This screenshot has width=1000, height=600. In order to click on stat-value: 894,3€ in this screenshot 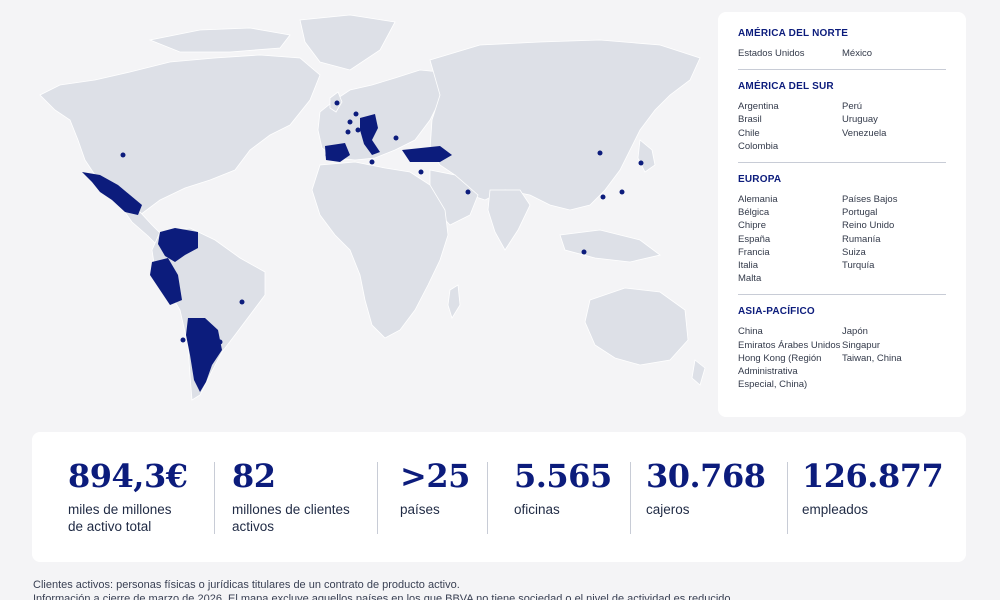, I will do `click(128, 476)`.